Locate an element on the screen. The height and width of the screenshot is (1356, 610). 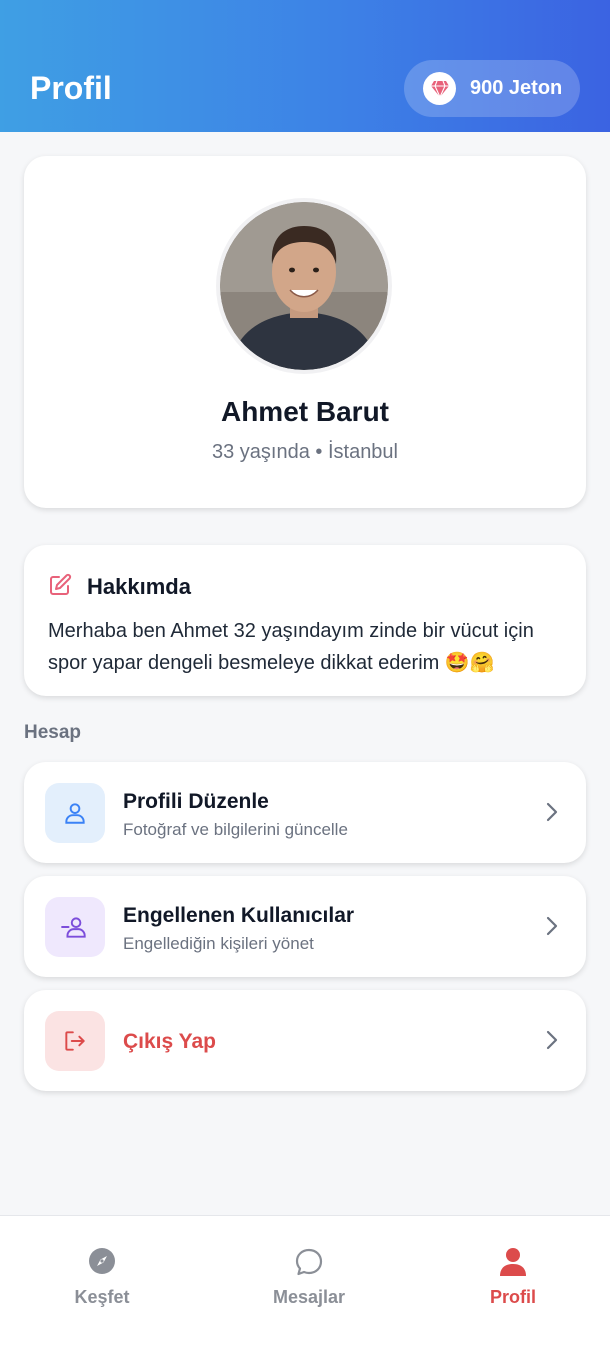
tab-discover: Keşfet is located at coordinates (102, 1286).